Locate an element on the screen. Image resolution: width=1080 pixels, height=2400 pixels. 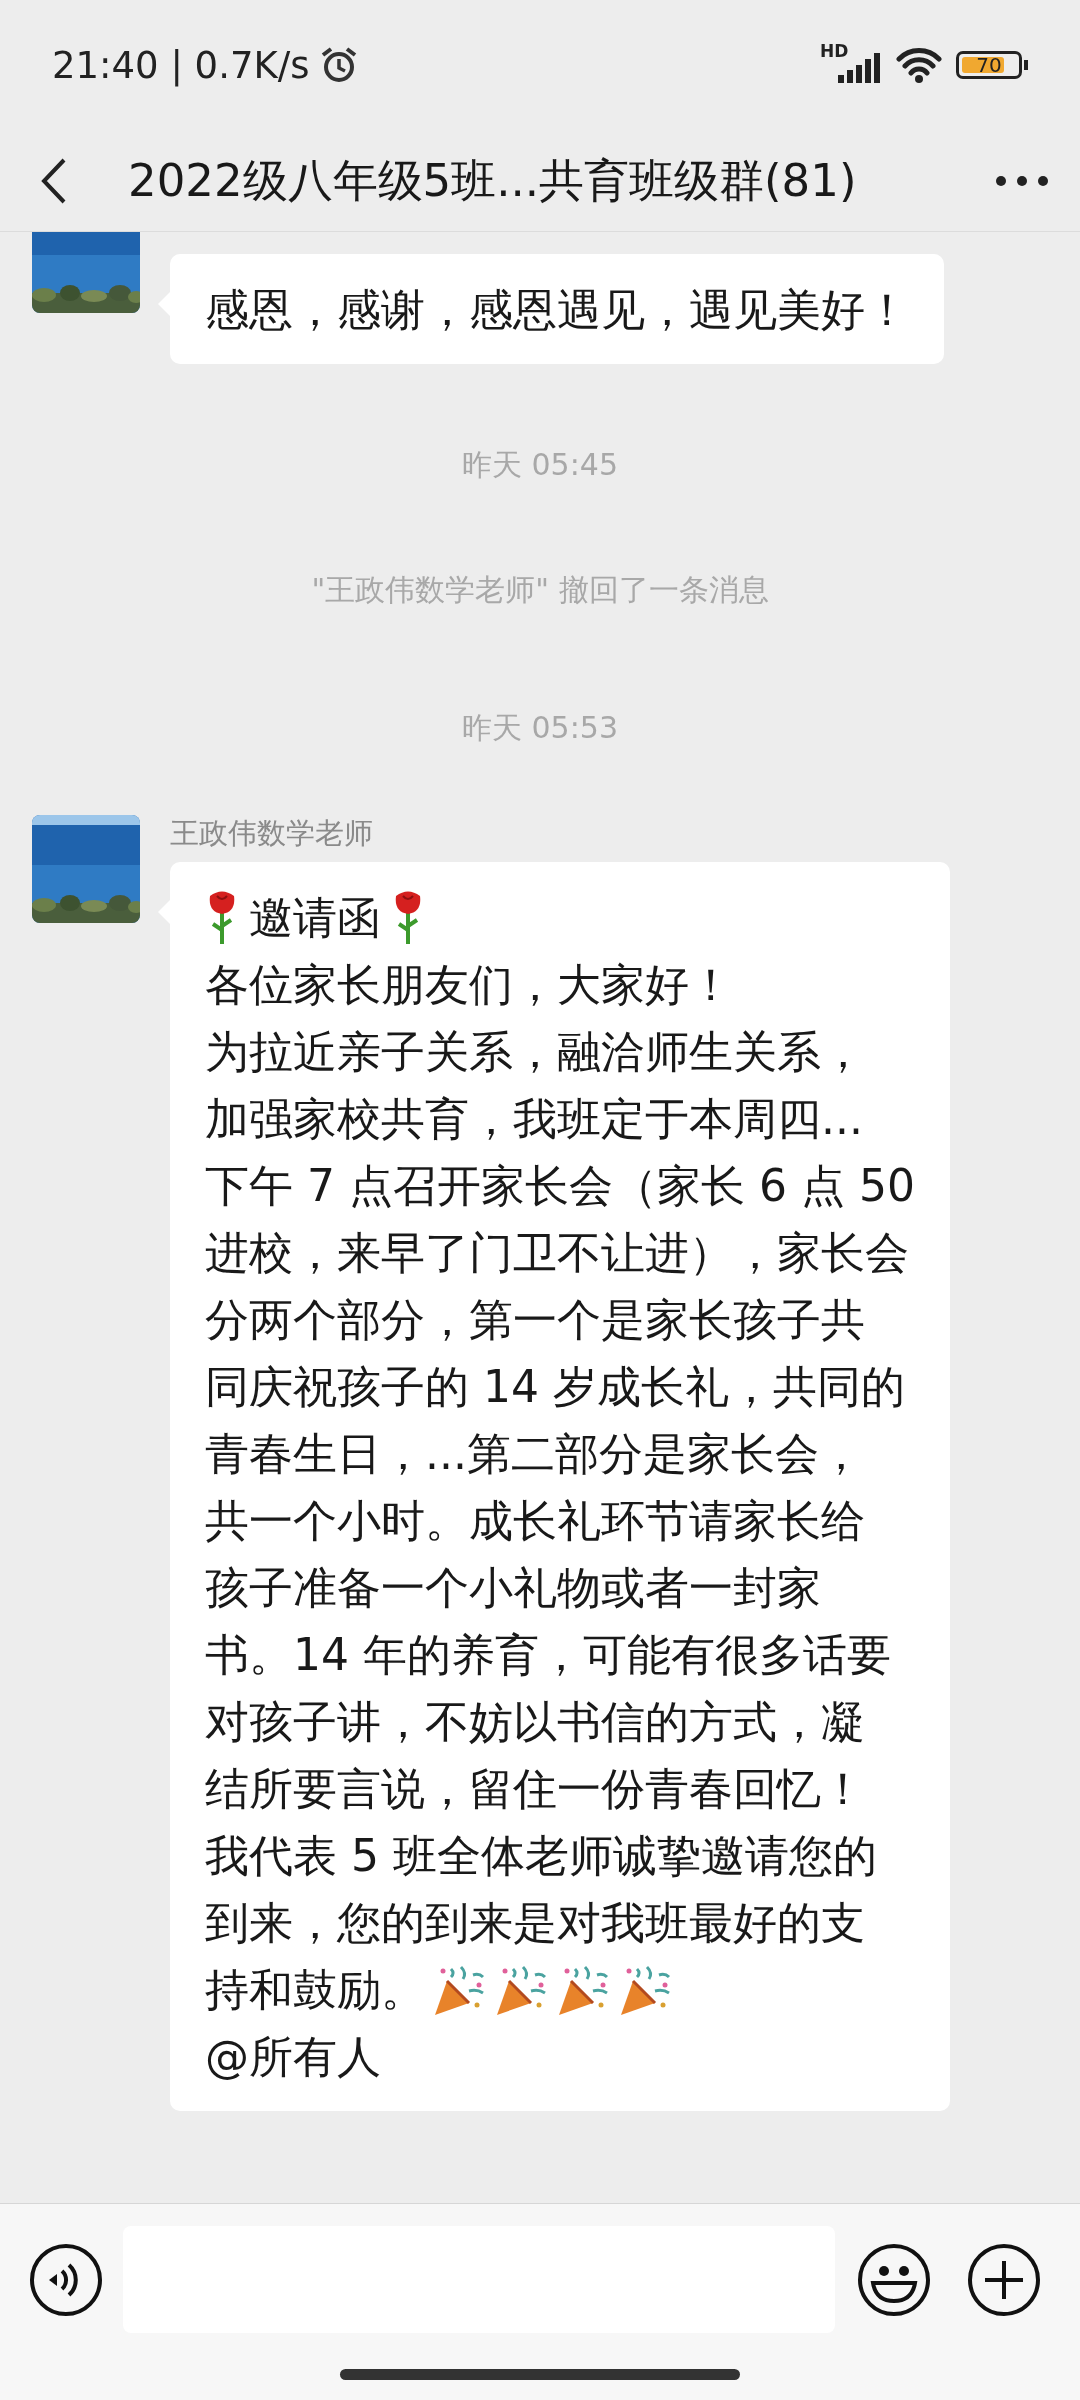
more-icon is located at coordinates (1022, 180).